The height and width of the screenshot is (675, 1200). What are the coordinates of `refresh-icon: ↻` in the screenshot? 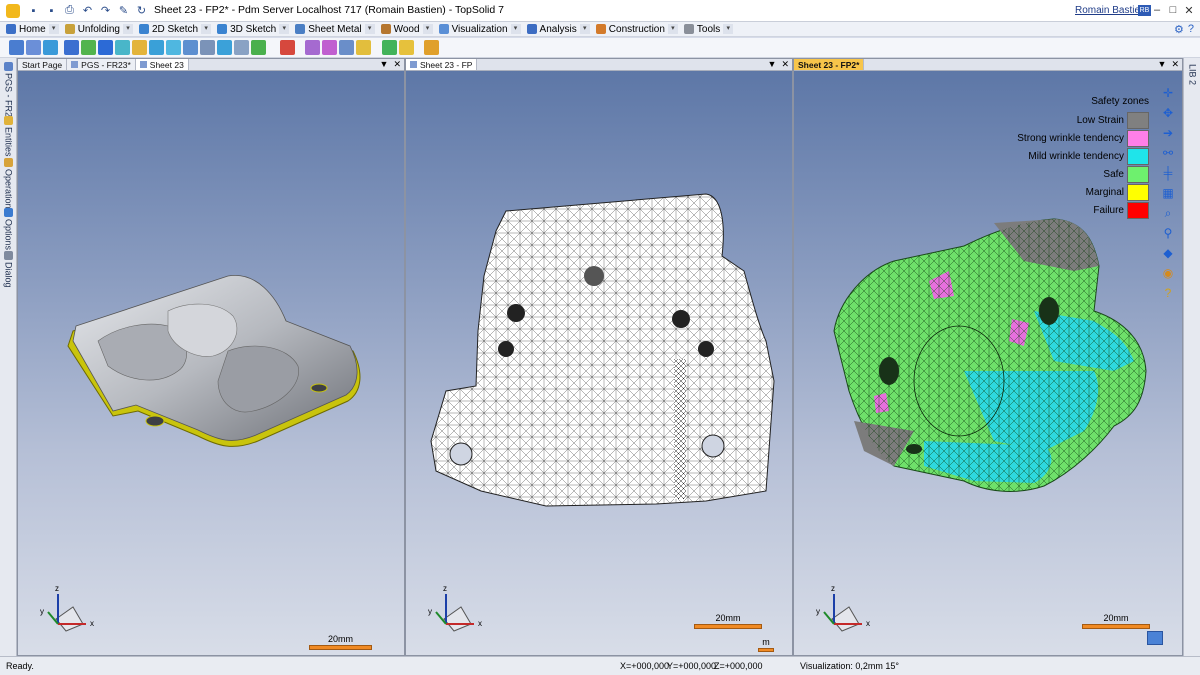 It's located at (141, 10).